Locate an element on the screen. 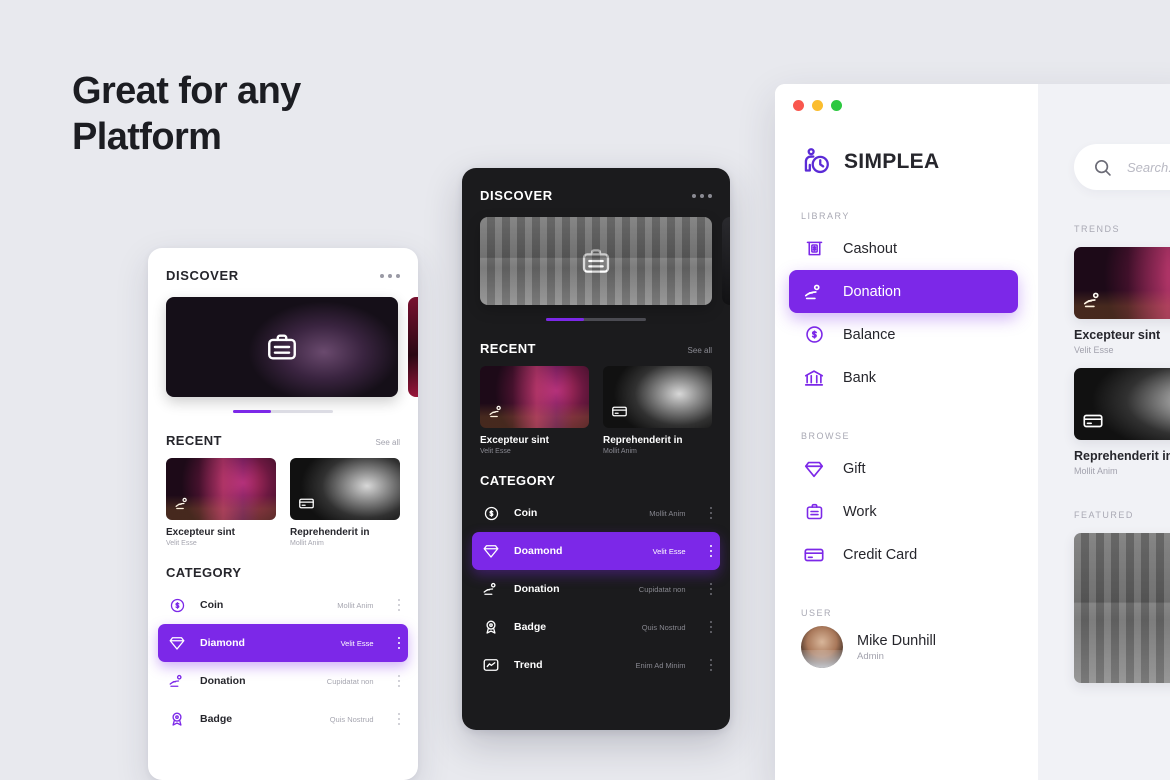 The height and width of the screenshot is (780, 1170). light-recent-header: RECENT See all is located at coordinates (283, 430).